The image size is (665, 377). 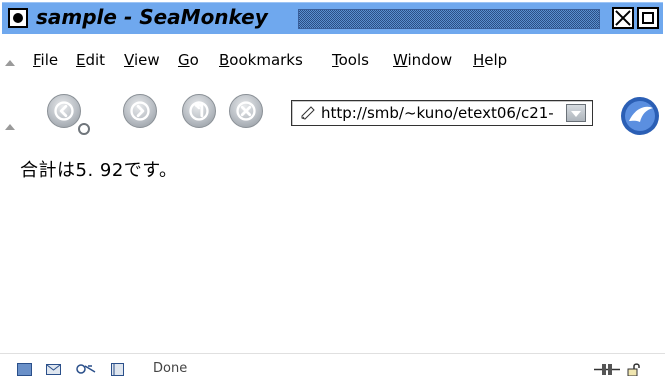 What do you see at coordinates (496, 60) in the screenshot?
I see `menu-help-rest: elp` at bounding box center [496, 60].